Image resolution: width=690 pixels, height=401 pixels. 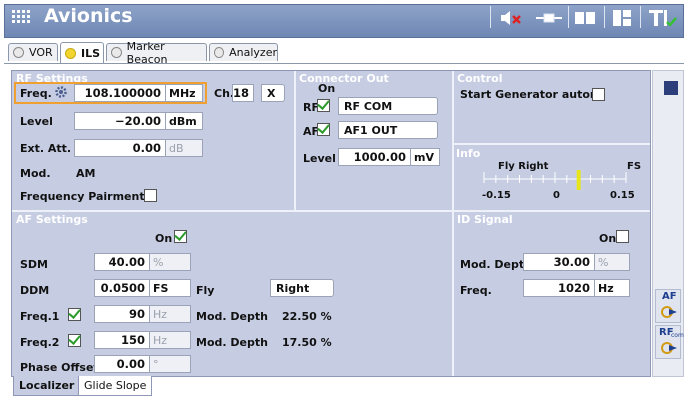 I want to click on freq-label: Freq., so click(x=36, y=93).